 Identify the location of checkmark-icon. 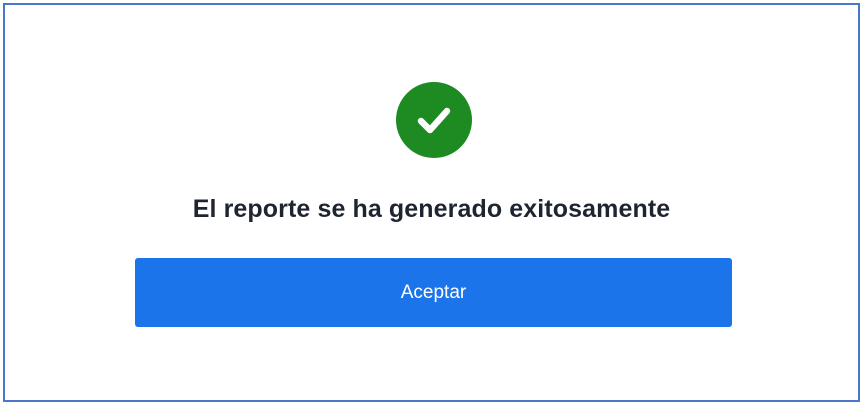
(434, 120).